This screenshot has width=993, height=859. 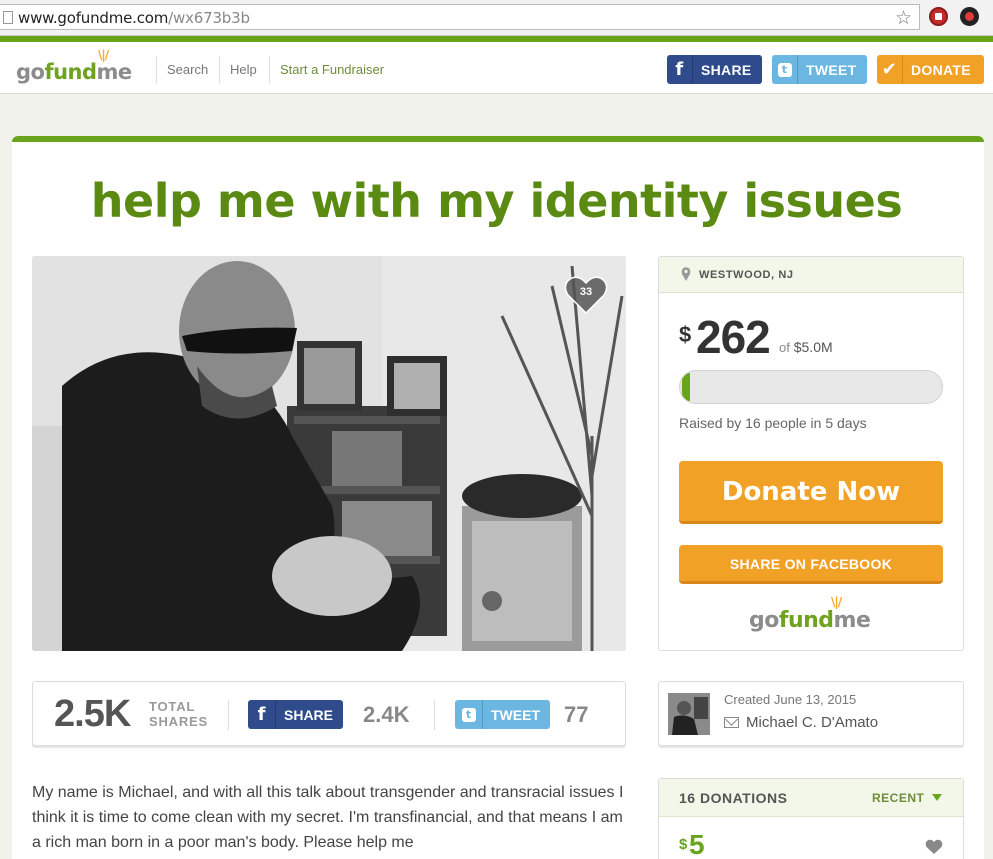 I want to click on page-icon, so click(x=8, y=17).